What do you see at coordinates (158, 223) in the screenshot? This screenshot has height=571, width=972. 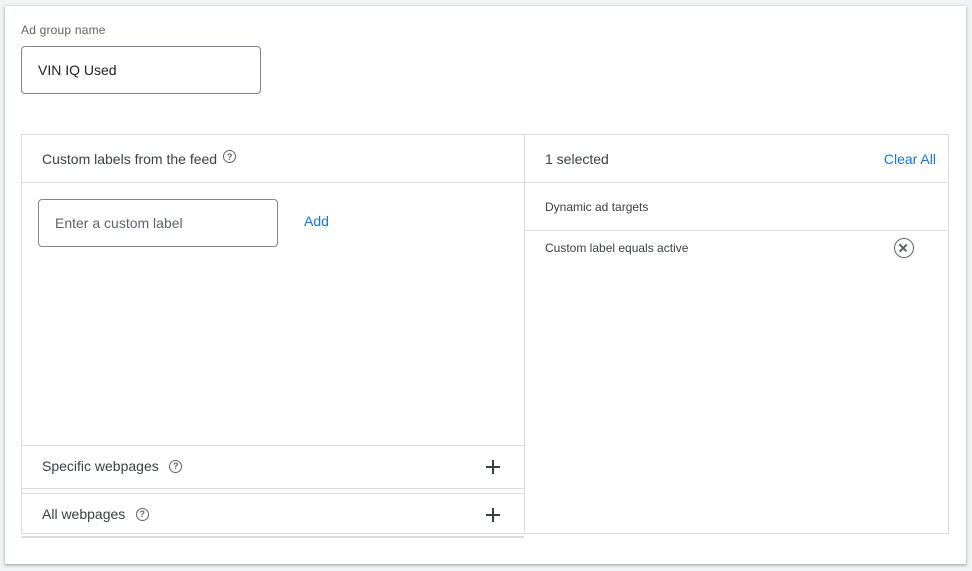 I see `custom-label-input` at bounding box center [158, 223].